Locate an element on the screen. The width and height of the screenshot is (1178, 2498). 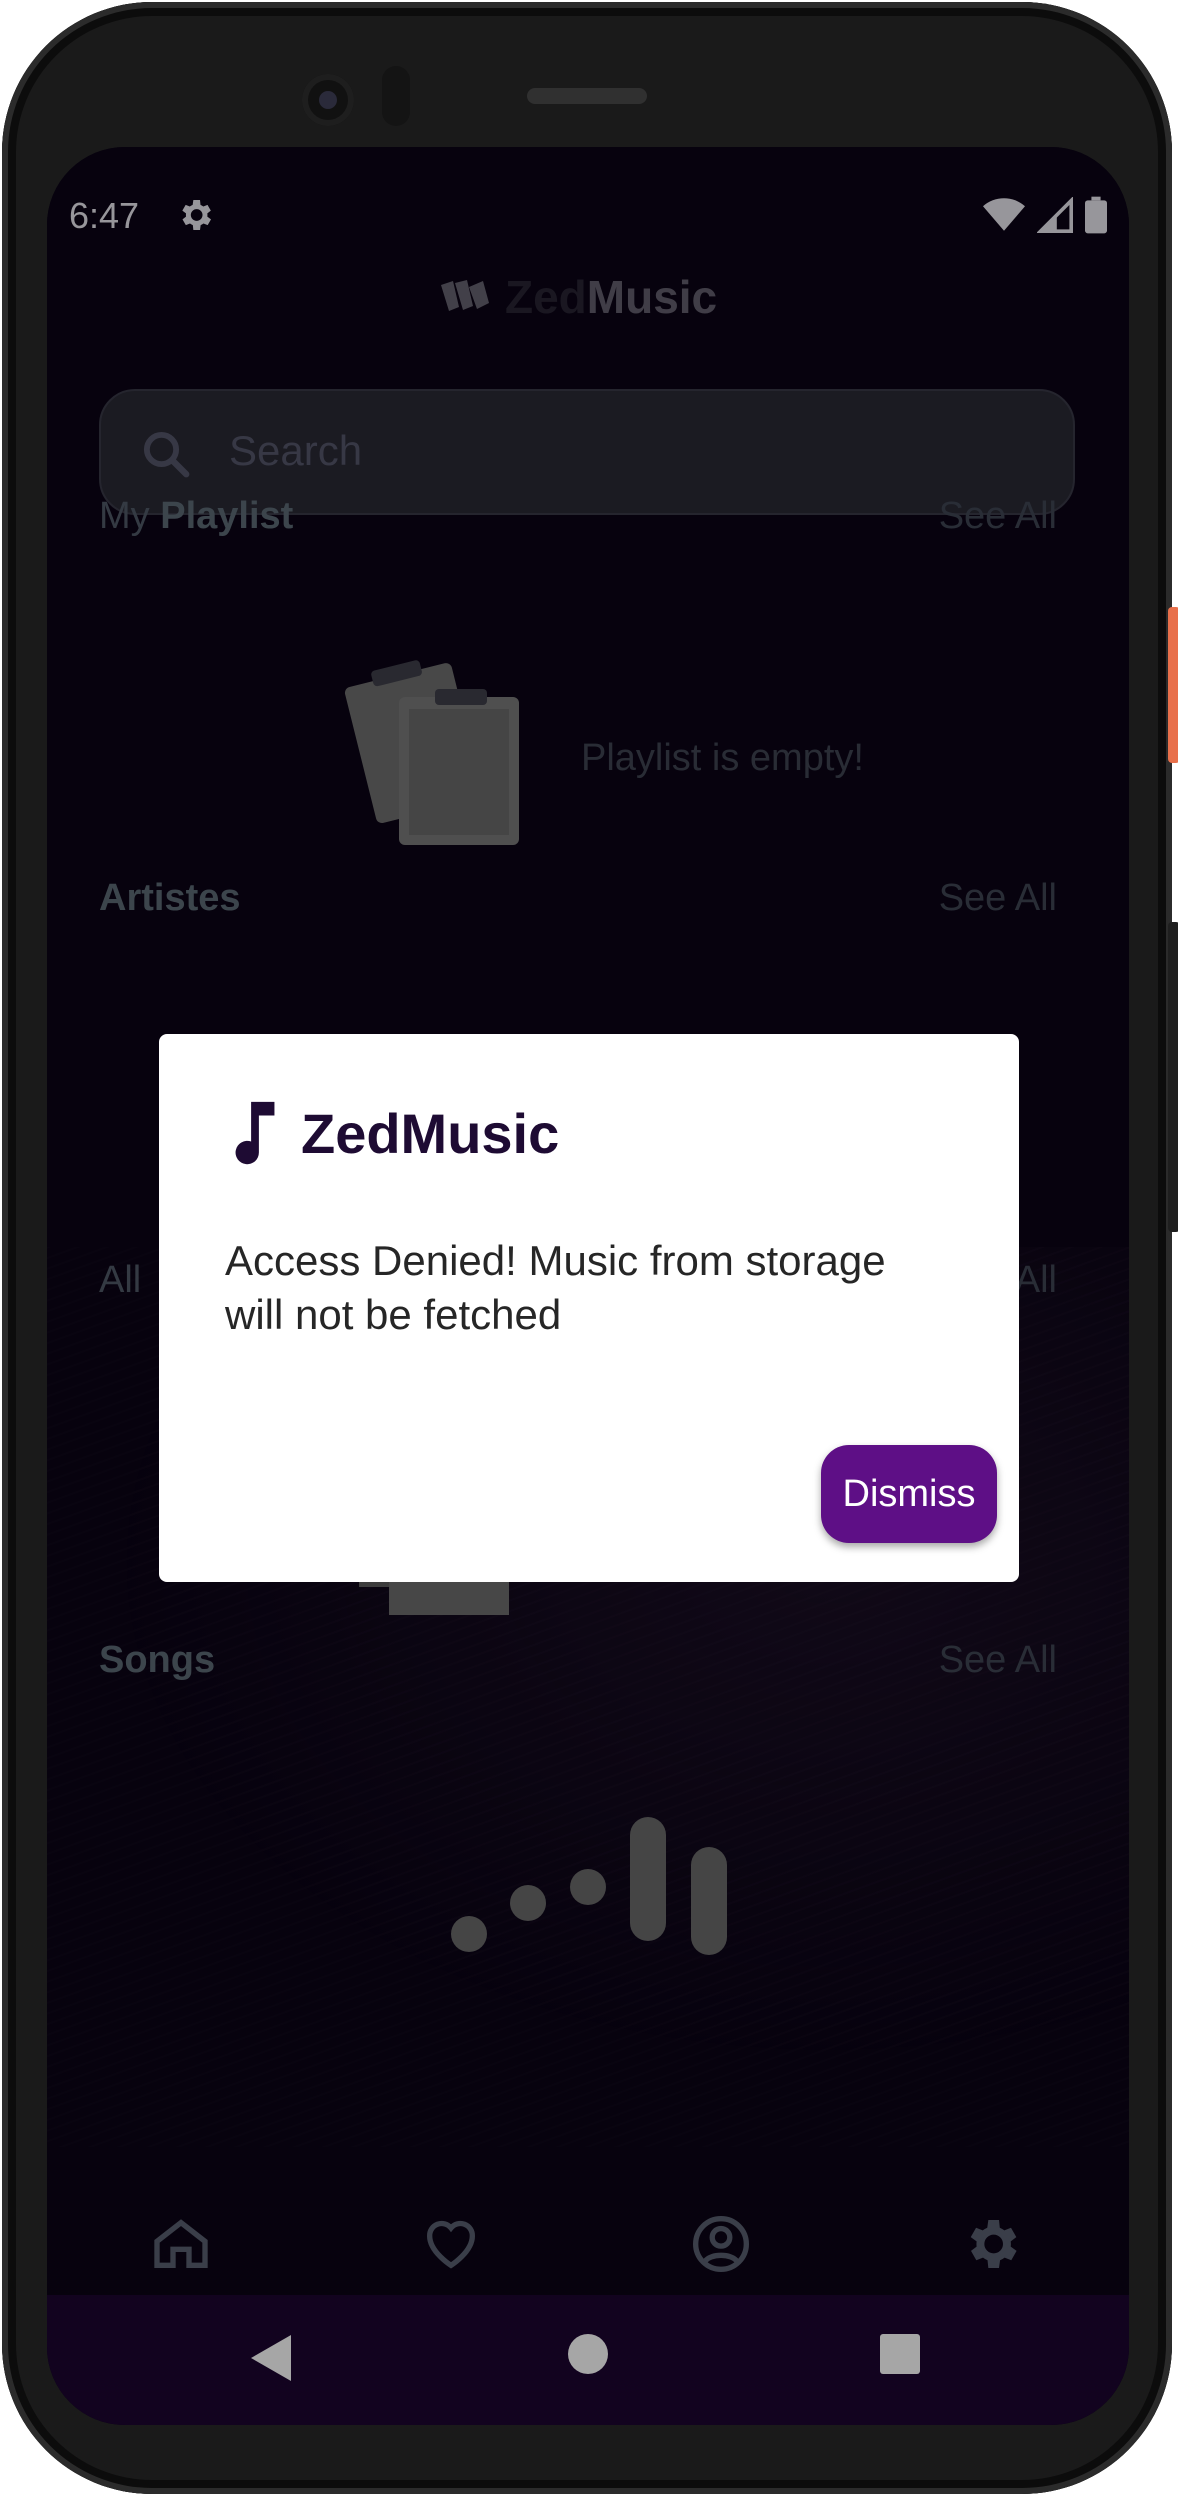
front-camera is located at coordinates (328, 100).